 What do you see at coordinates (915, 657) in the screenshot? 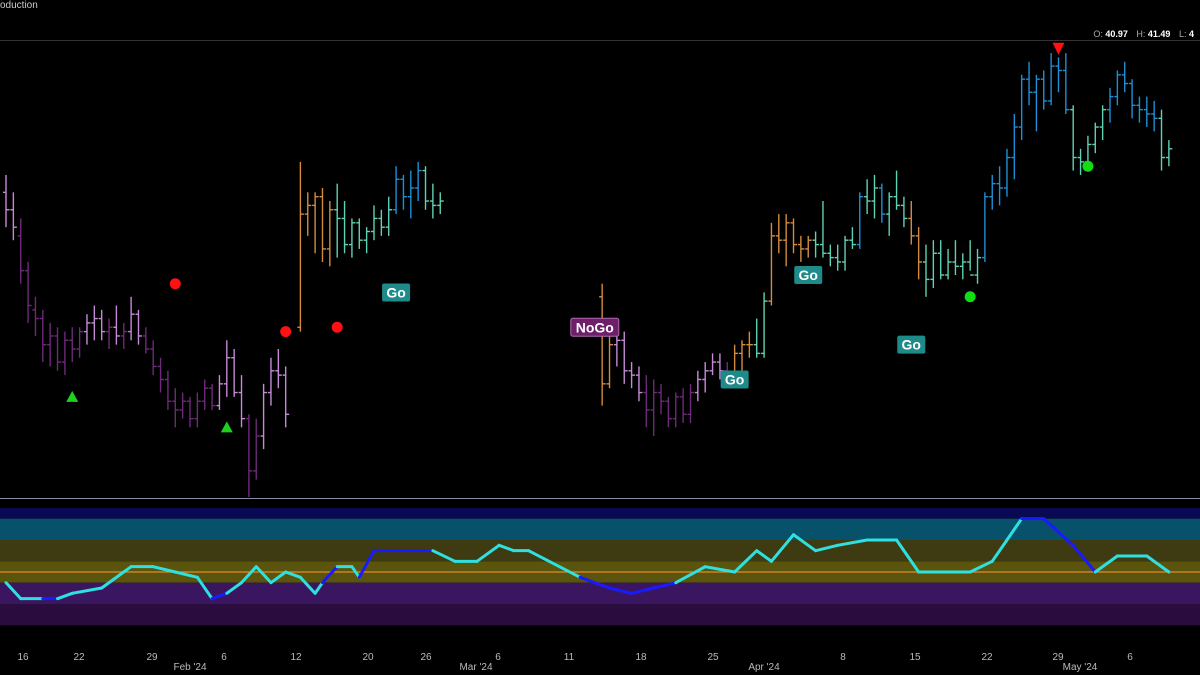
I see `x-tick-label: 15` at bounding box center [915, 657].